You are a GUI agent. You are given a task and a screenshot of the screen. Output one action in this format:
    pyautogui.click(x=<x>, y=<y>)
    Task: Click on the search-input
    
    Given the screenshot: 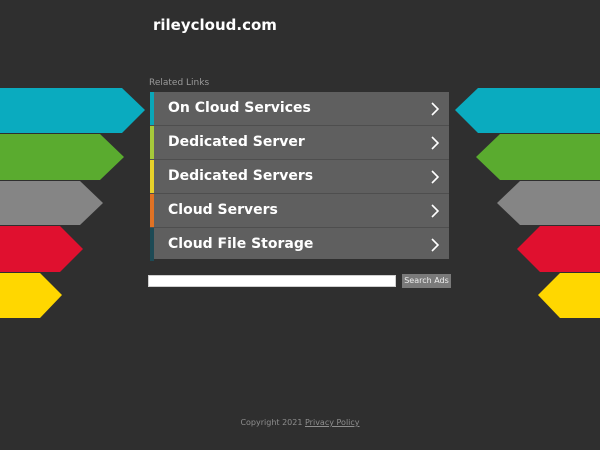 What is the action you would take?
    pyautogui.click(x=272, y=281)
    